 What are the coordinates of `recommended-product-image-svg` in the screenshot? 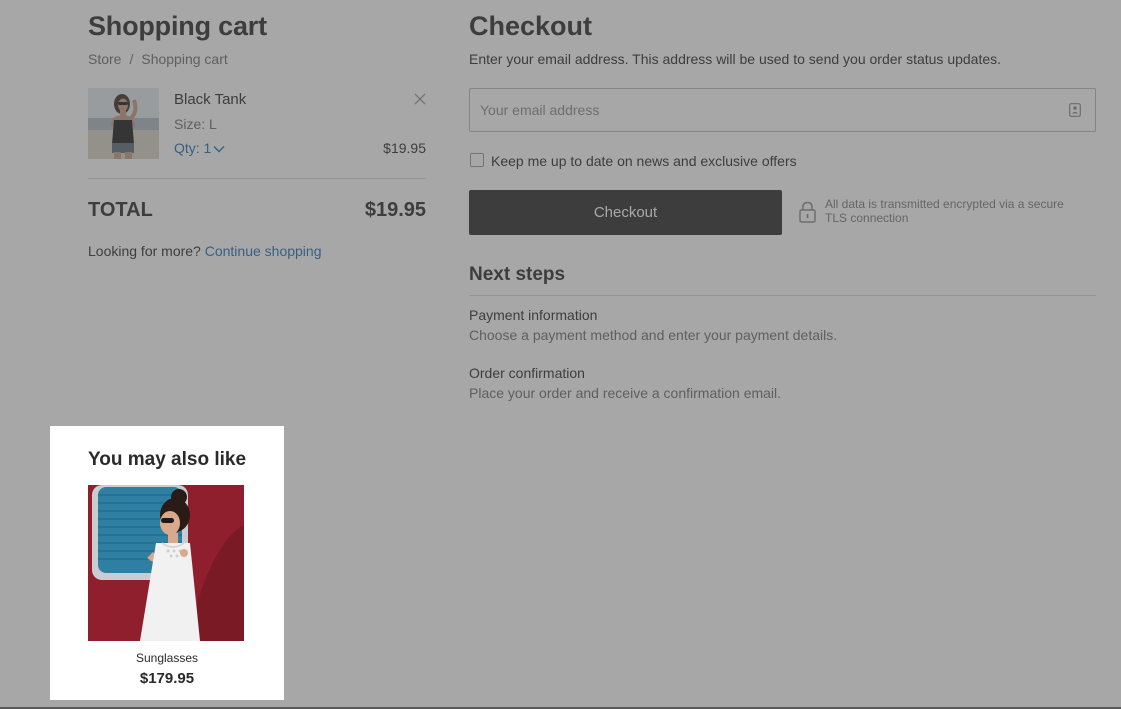 It's located at (166, 563).